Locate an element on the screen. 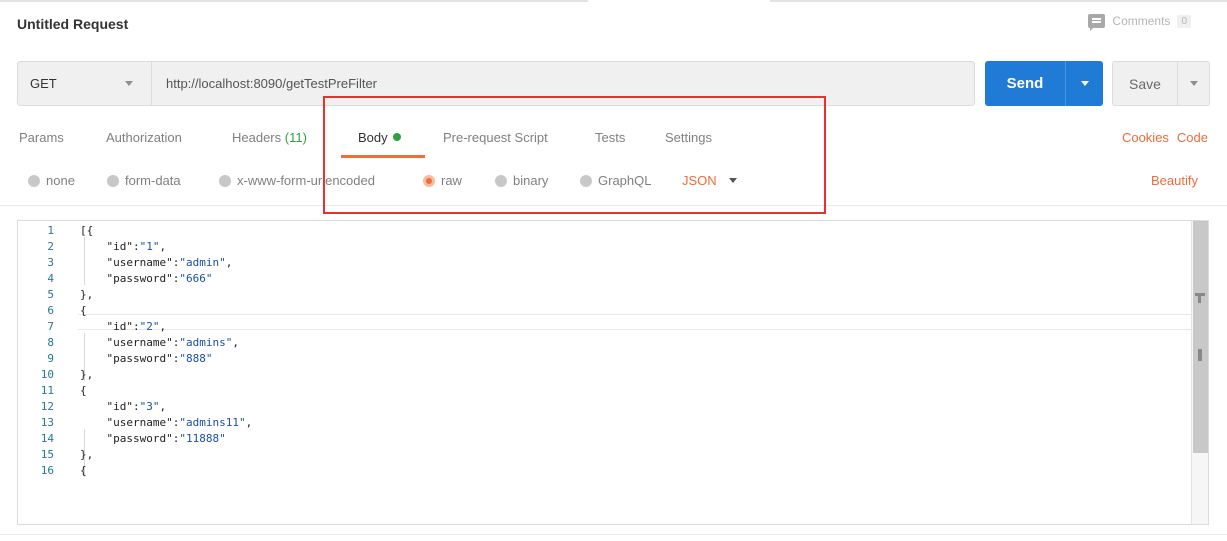 The image size is (1227, 541). line-code: "username":"admins", is located at coordinates (159, 342).